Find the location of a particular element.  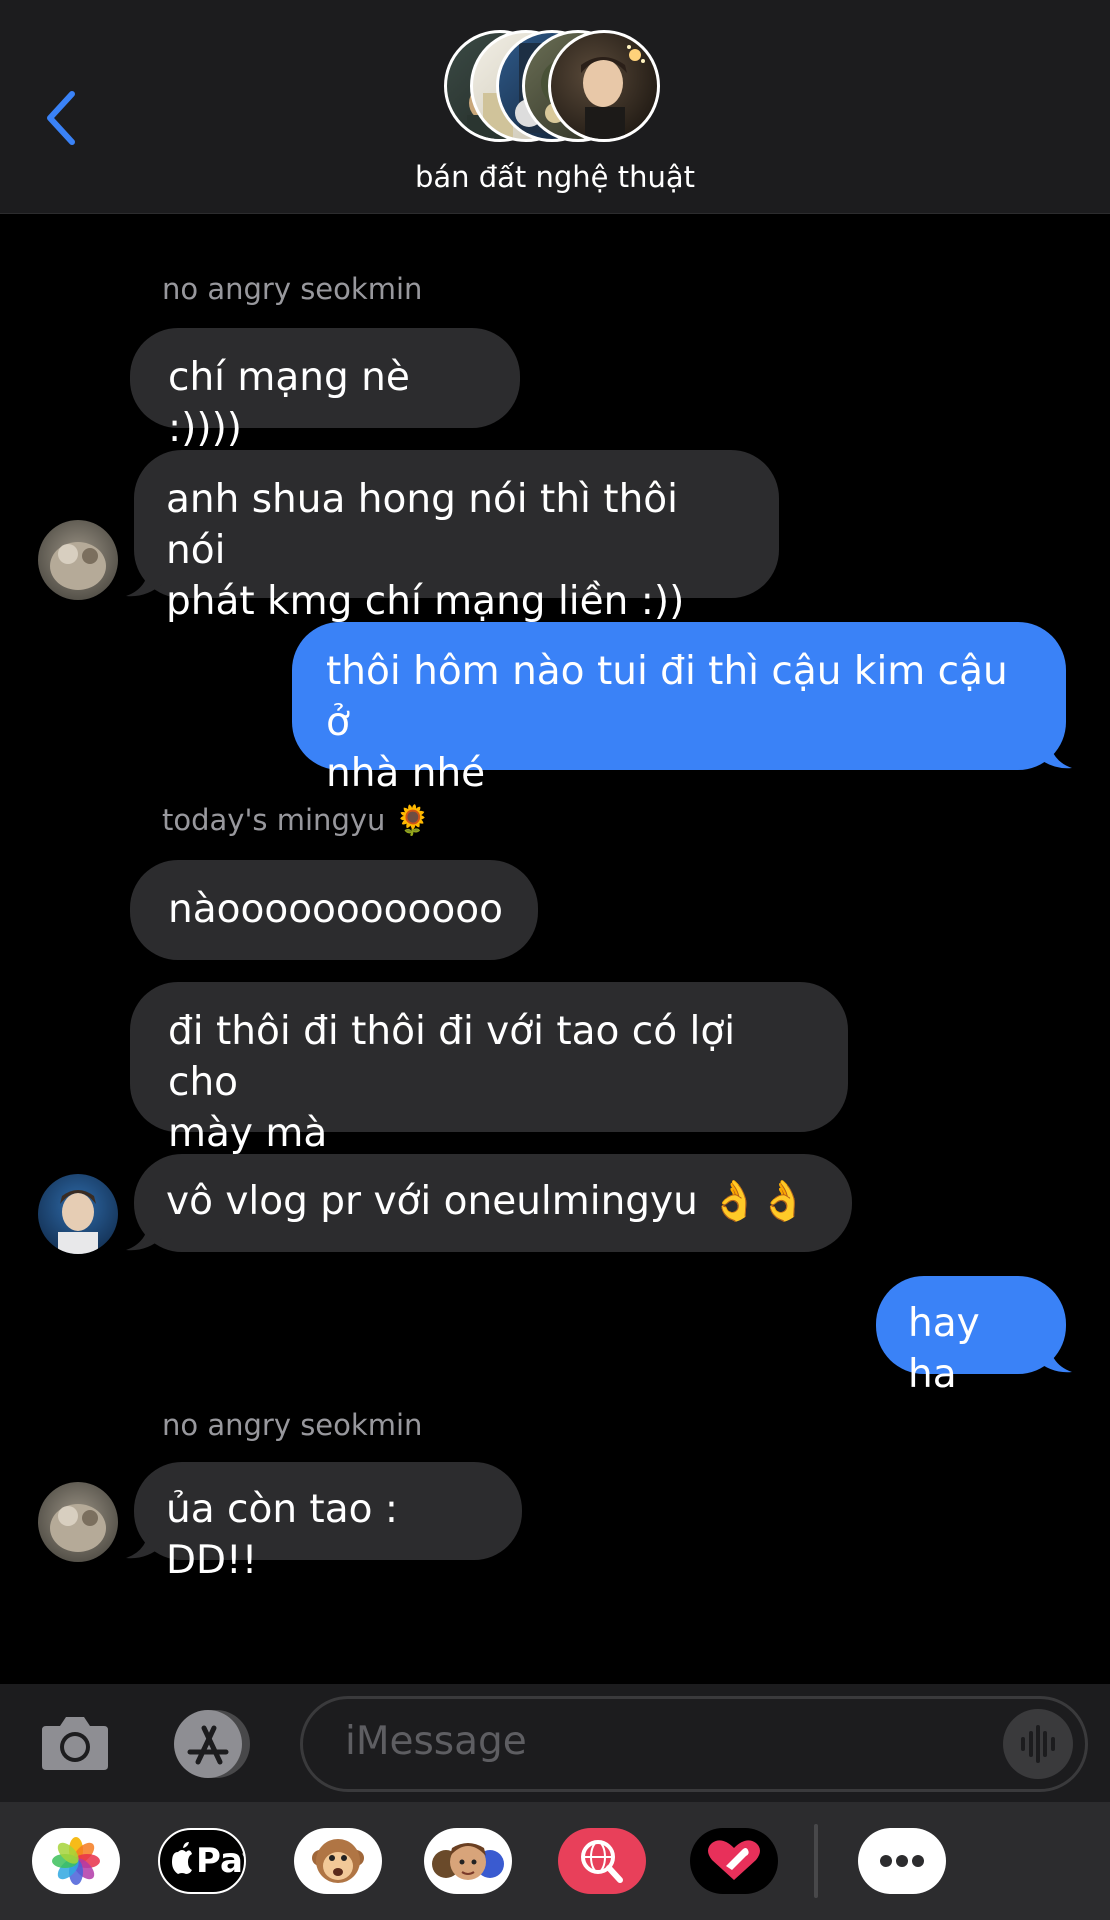

memoji-icon is located at coordinates (468, 1861).